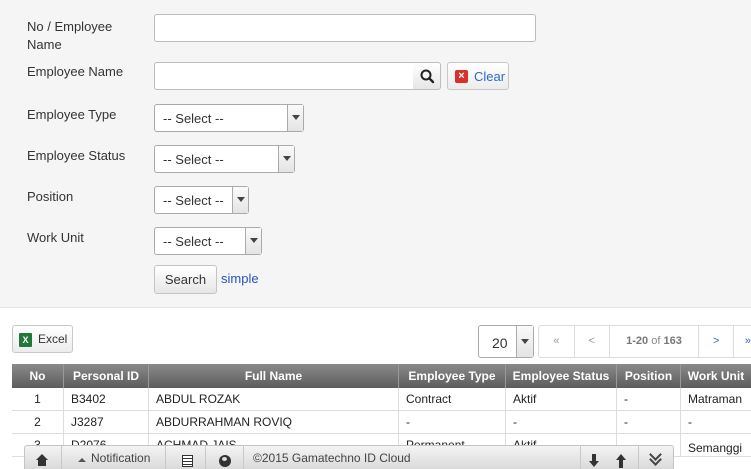 This screenshot has height=469, width=751. What do you see at coordinates (557, 341) in the screenshot?
I see `first-page-button: «` at bounding box center [557, 341].